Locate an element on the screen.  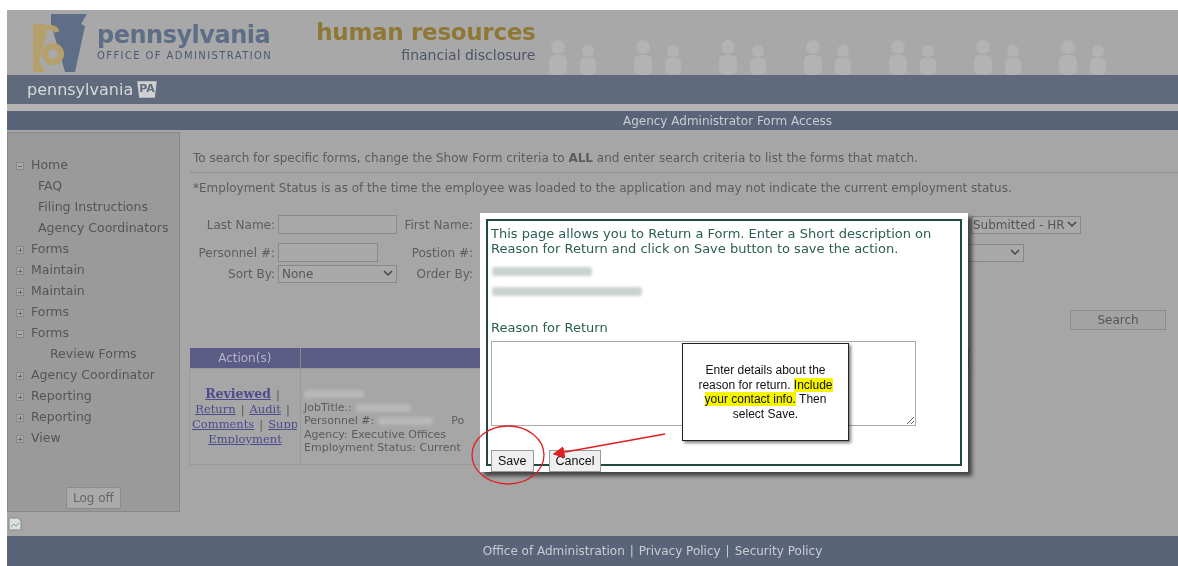
sidebar-item: Home is located at coordinates (49, 165).